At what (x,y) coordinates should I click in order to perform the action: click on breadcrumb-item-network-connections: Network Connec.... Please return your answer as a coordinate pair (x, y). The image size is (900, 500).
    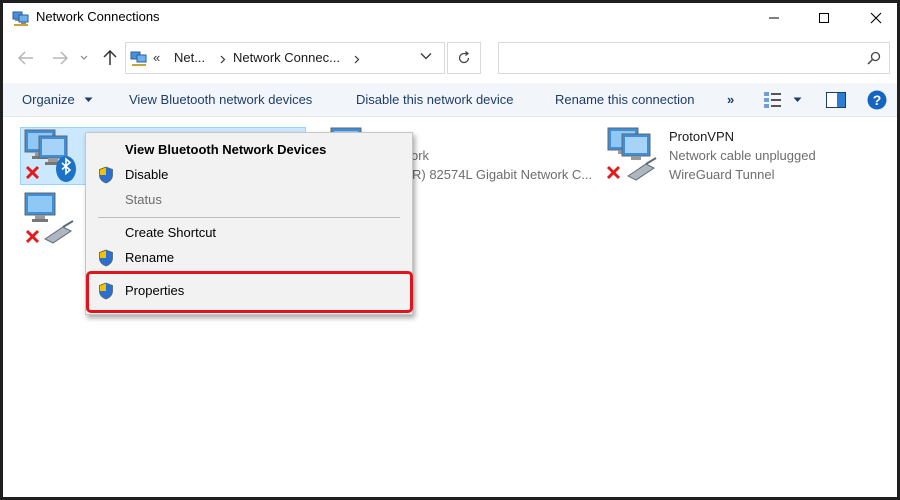
    Looking at the image, I should click on (286, 57).